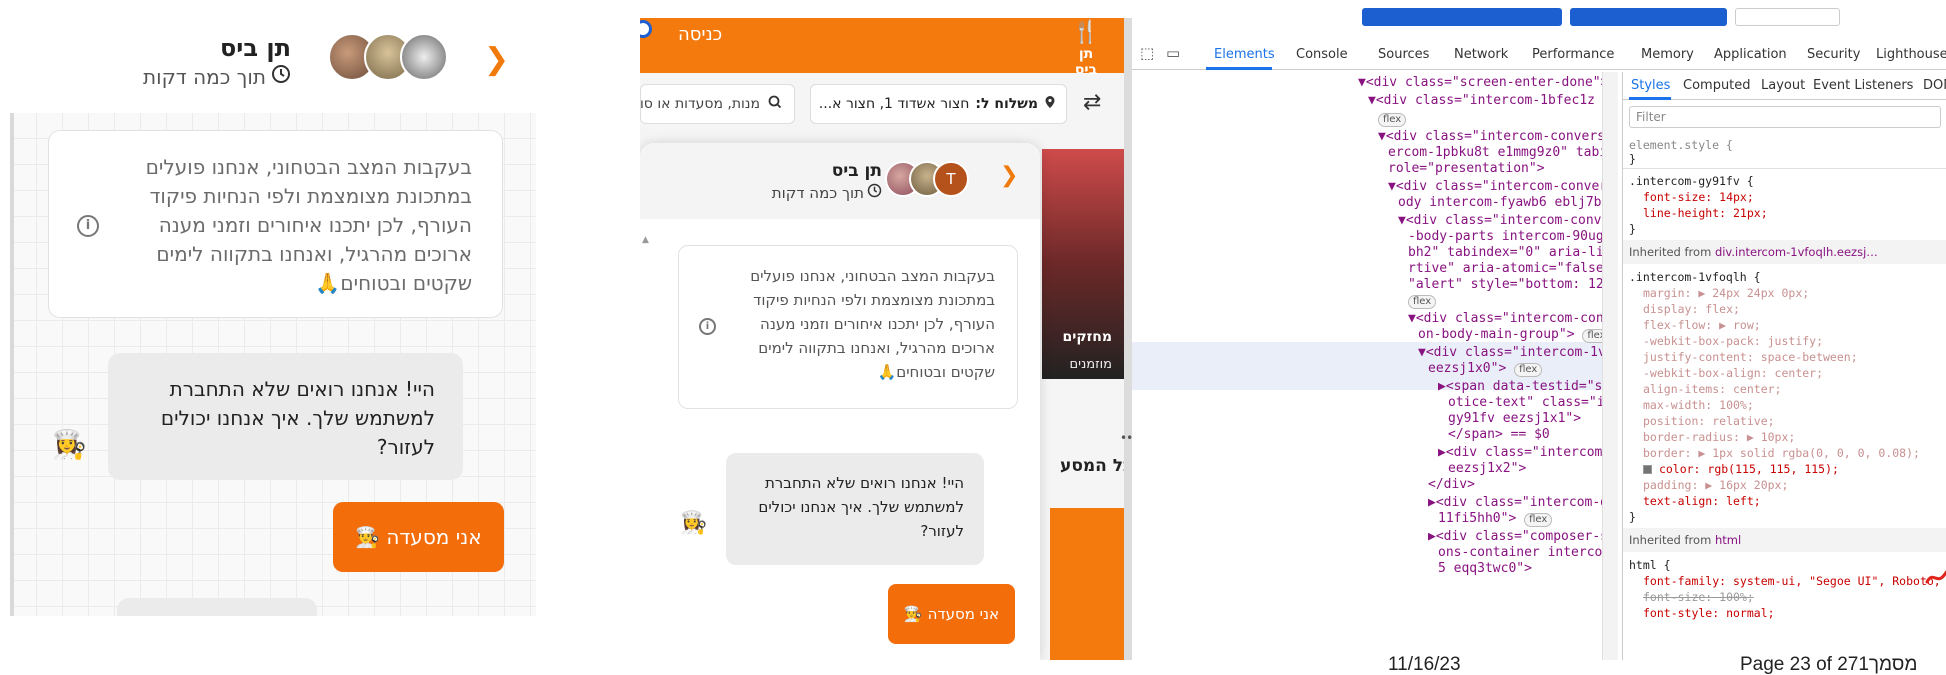 The image size is (1946, 675). I want to click on css-property: align-items: center;, so click(1712, 389).